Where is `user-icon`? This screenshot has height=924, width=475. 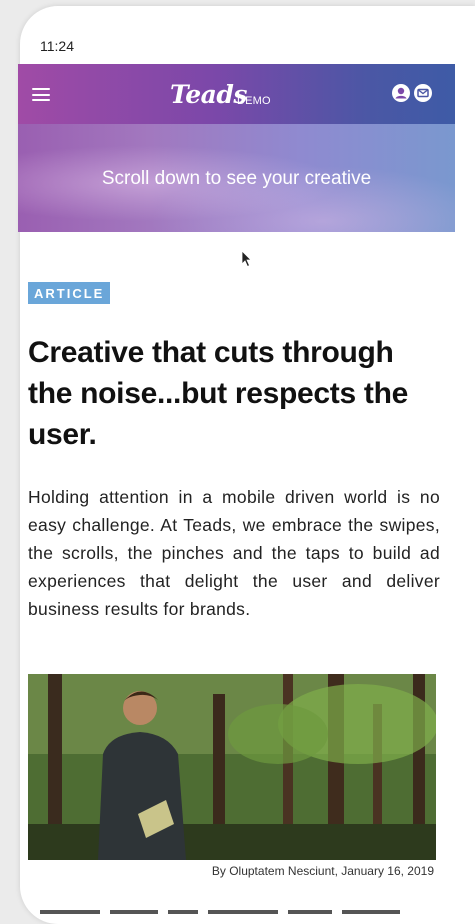 user-icon is located at coordinates (401, 93).